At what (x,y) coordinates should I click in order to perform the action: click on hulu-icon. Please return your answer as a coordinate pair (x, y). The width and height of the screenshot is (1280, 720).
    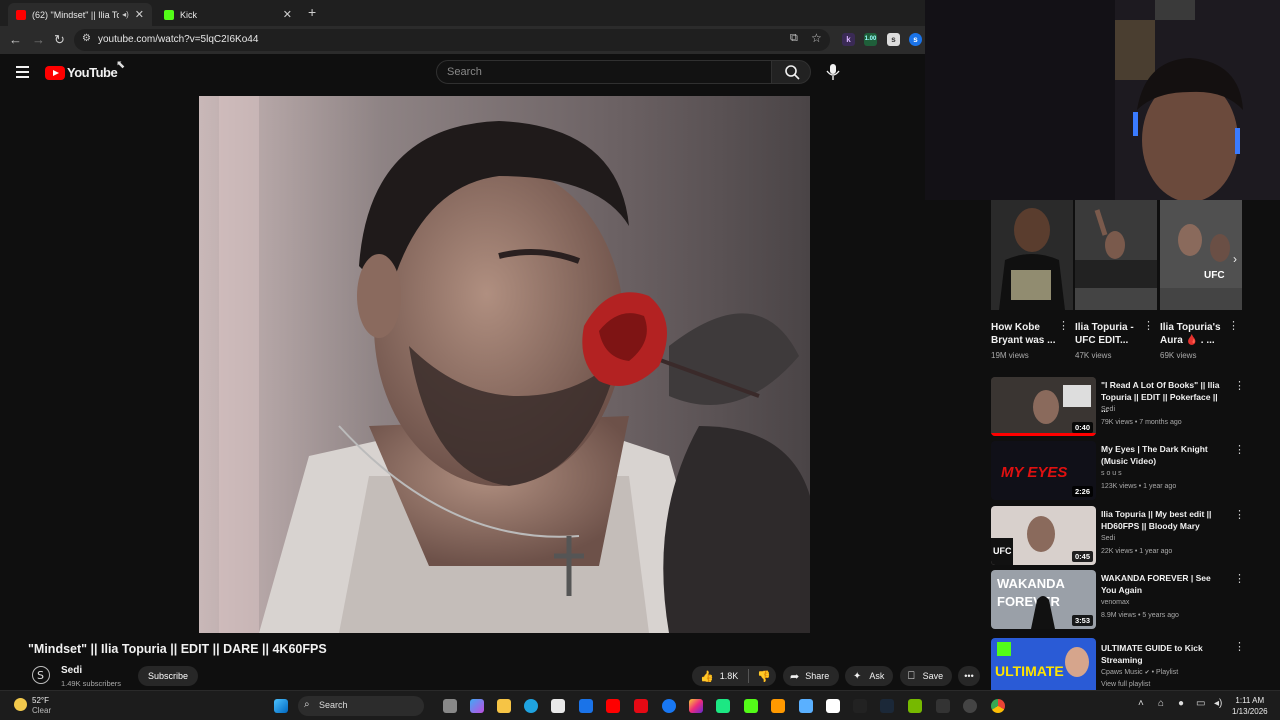
    Looking at the image, I should click on (723, 706).